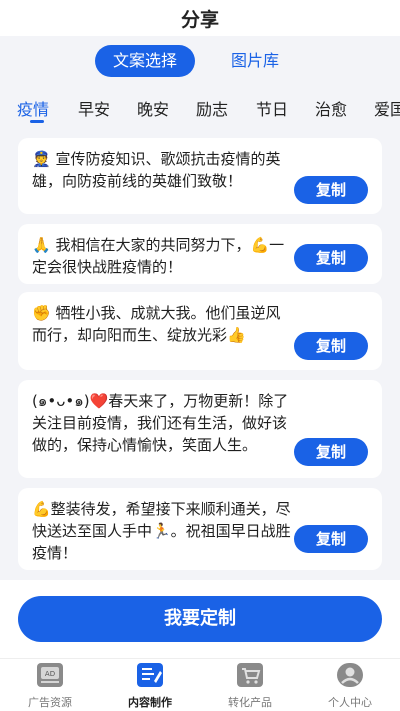 Image resolution: width=400 pixels, height=711 pixels. What do you see at coordinates (158, 256) in the screenshot?
I see `card-text: 🙏 我相信在大家的共同努力下，💪一定会很快战胜疫情的！` at bounding box center [158, 256].